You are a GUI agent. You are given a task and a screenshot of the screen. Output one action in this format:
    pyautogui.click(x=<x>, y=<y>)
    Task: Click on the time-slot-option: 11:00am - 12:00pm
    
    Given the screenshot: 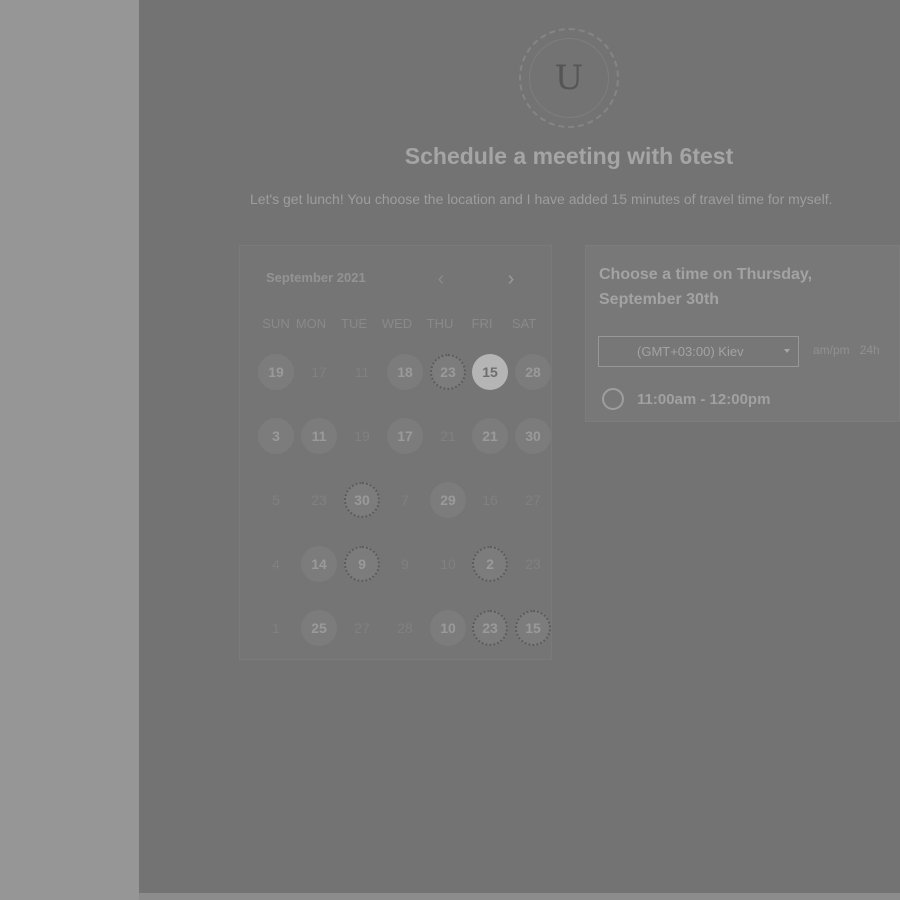 What is the action you would take?
    pyautogui.click(x=686, y=399)
    